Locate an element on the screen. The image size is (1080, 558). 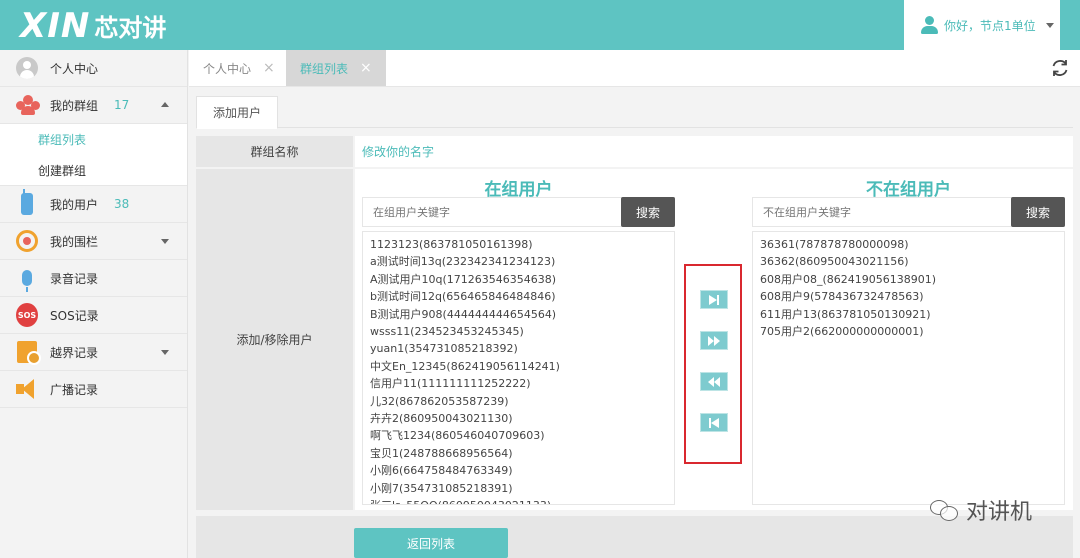
play-end-icon is located at coordinates (714, 299).